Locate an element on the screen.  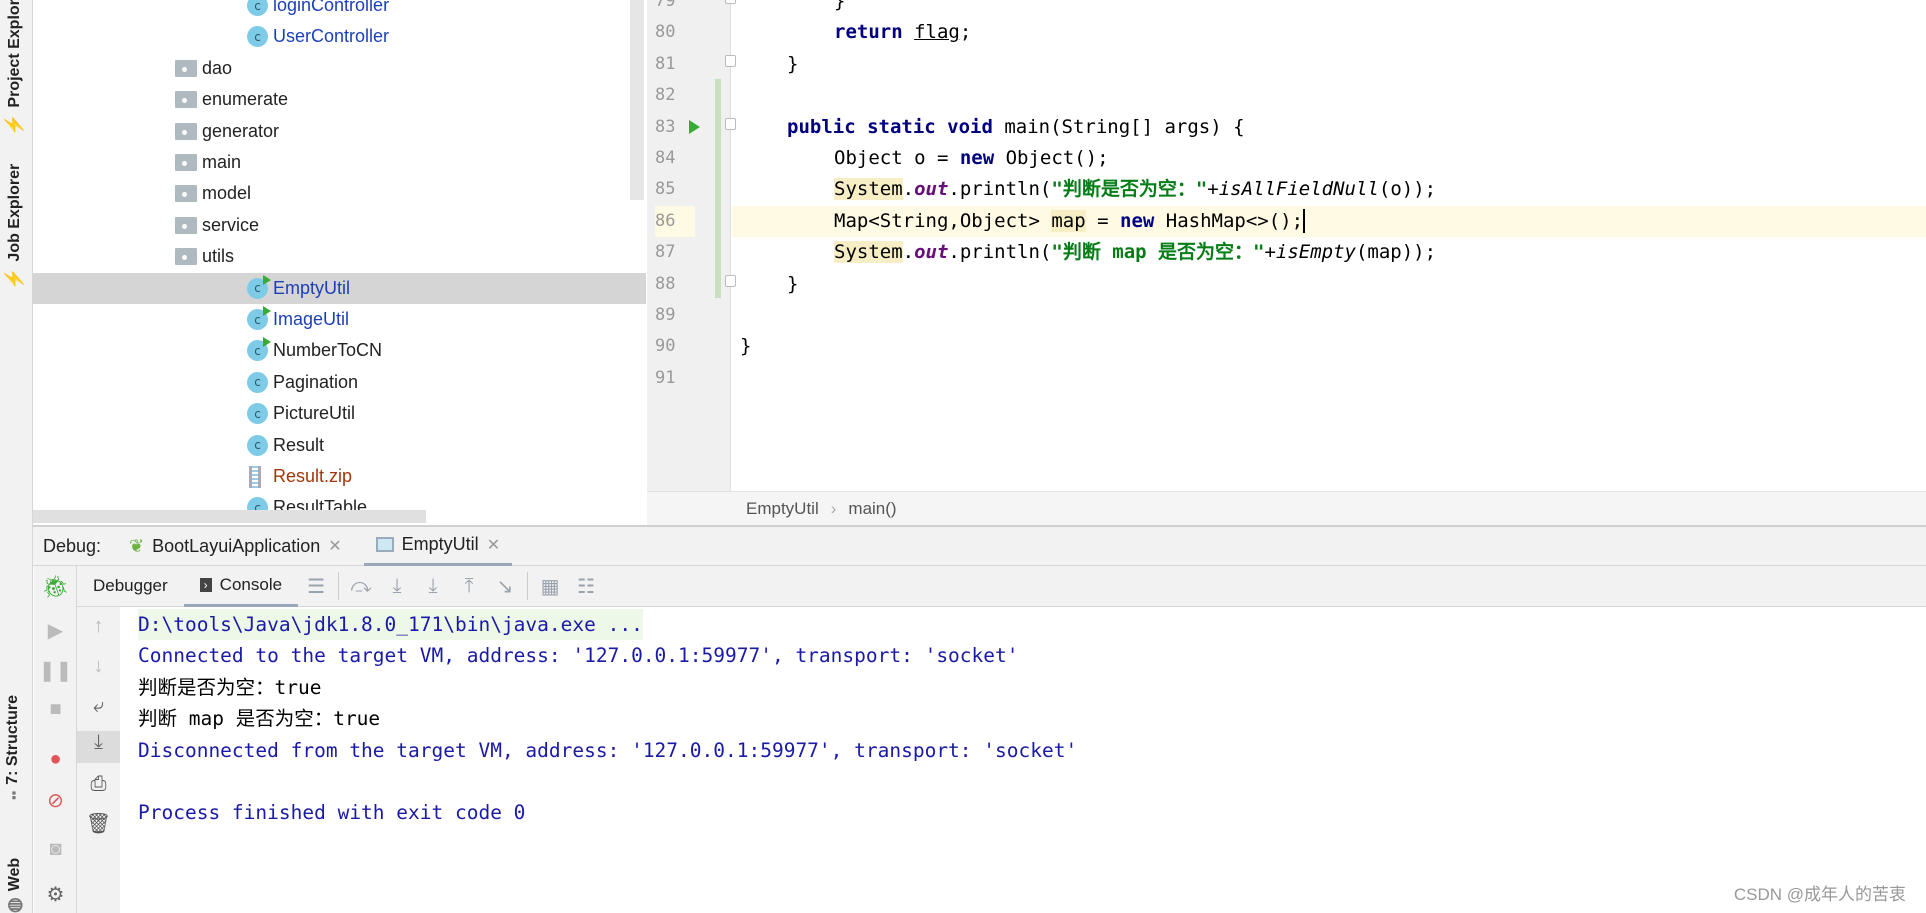
tab-debugger: Debugger is located at coordinates (130, 586).